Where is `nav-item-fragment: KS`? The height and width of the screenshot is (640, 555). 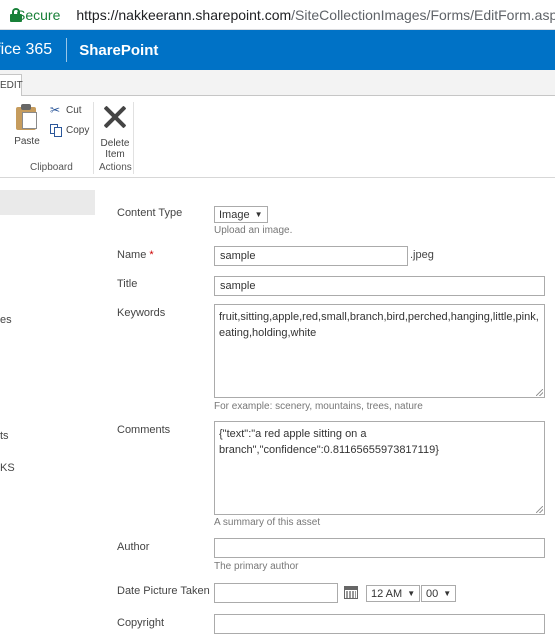 nav-item-fragment: KS is located at coordinates (7, 468).